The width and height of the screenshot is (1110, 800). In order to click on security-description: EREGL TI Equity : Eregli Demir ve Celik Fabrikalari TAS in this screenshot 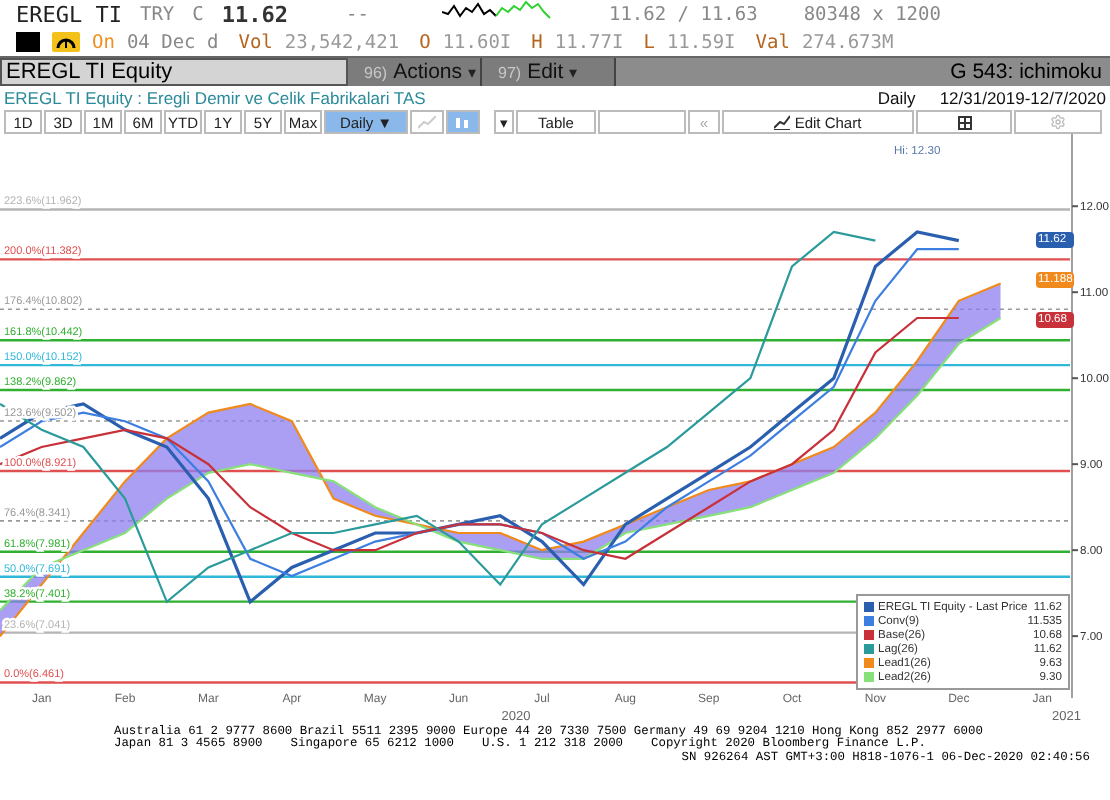, I will do `click(215, 98)`.